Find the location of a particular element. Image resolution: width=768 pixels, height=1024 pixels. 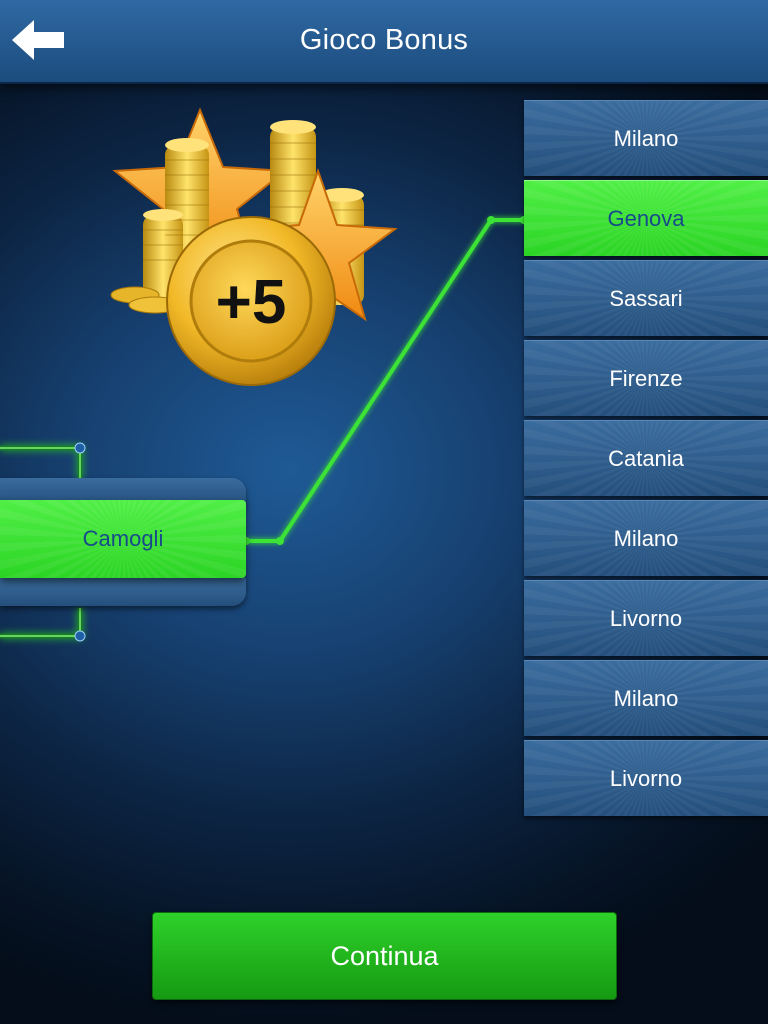

option-label: Sassari is located at coordinates (646, 298).